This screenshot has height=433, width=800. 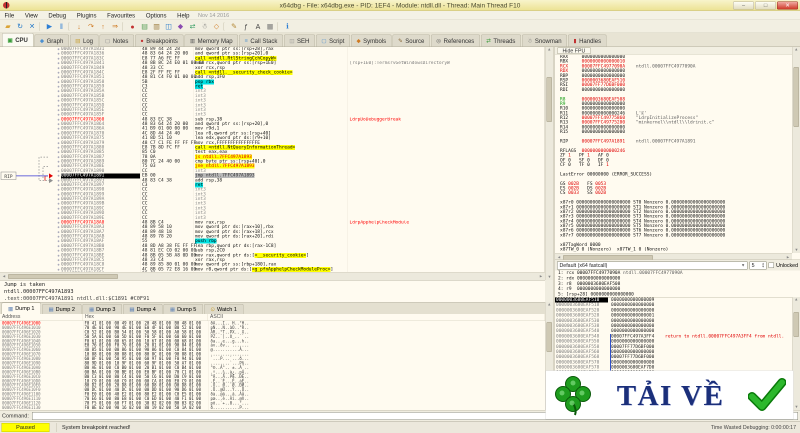 I want to click on toolbar-button-icon: ▰, so click(x=8, y=26).